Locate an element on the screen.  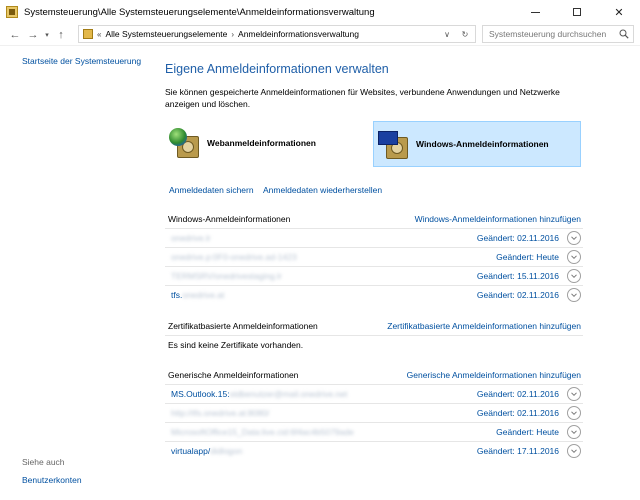
up-arrow-icon: ↑ is located at coordinates (61, 34).